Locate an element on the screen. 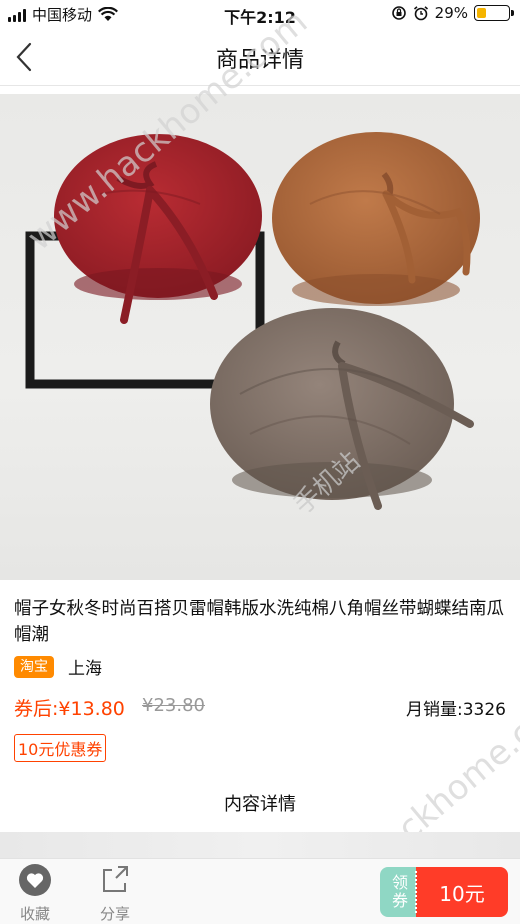  monthly-sales: 月销量:3326 is located at coordinates (456, 710).